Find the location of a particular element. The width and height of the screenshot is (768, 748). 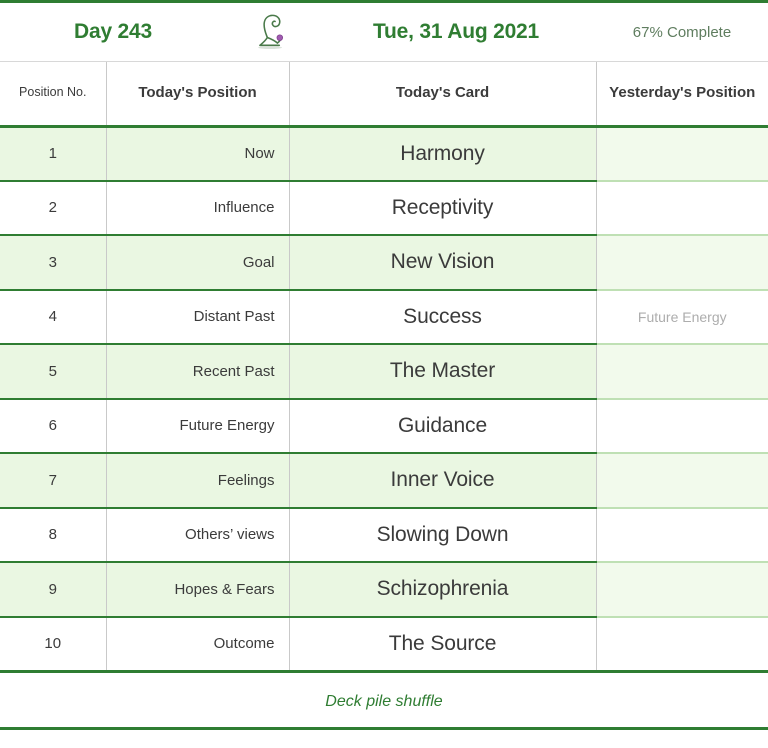

cell-position-no: 5 is located at coordinates (53, 372).